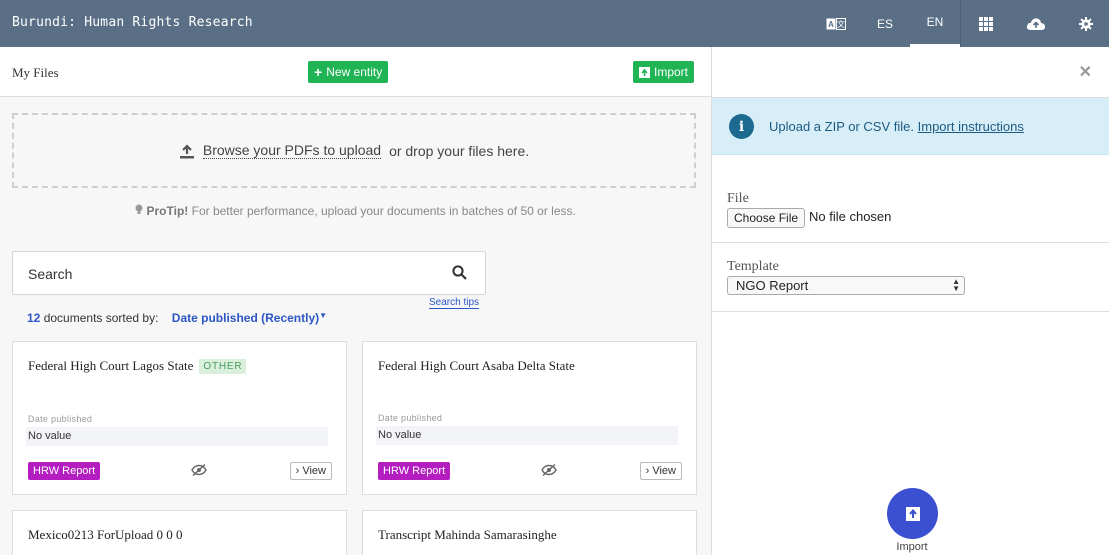 This screenshot has height=555, width=1109. What do you see at coordinates (766, 218) in the screenshot?
I see `choose-file-button: Choose File` at bounding box center [766, 218].